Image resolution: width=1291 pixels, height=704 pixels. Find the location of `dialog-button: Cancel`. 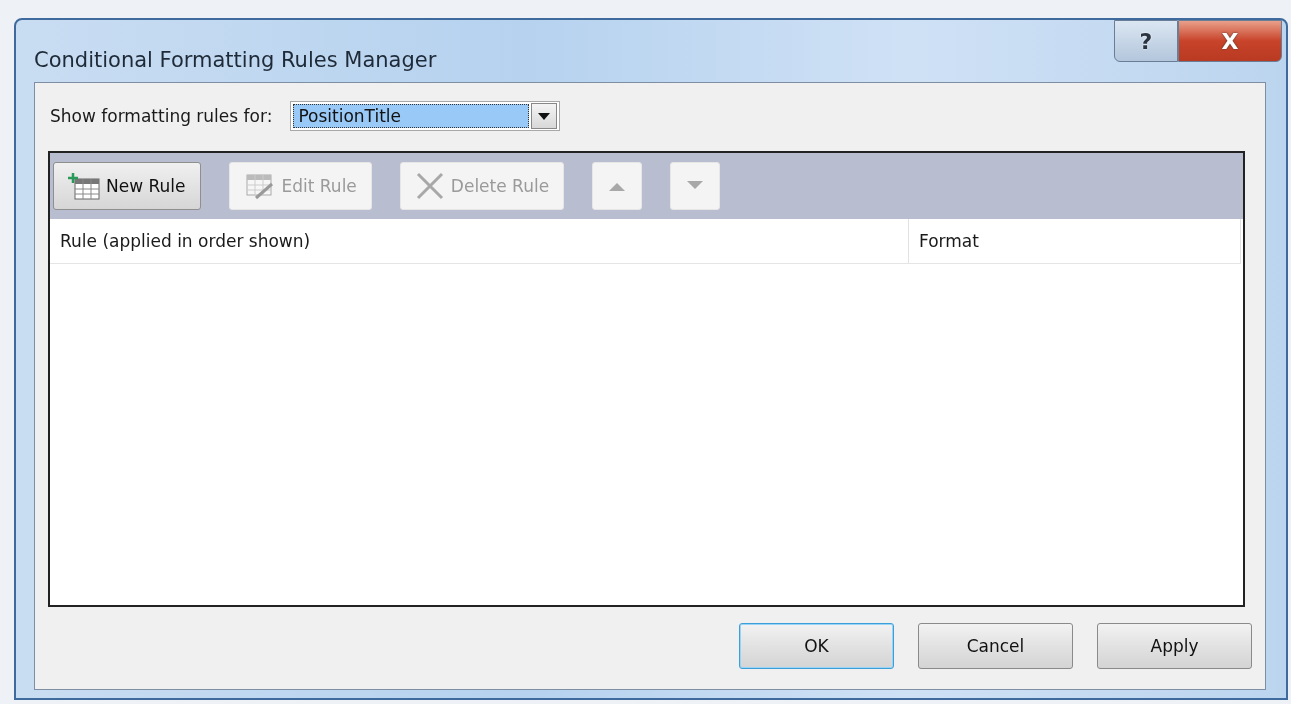

dialog-button: Cancel is located at coordinates (995, 646).